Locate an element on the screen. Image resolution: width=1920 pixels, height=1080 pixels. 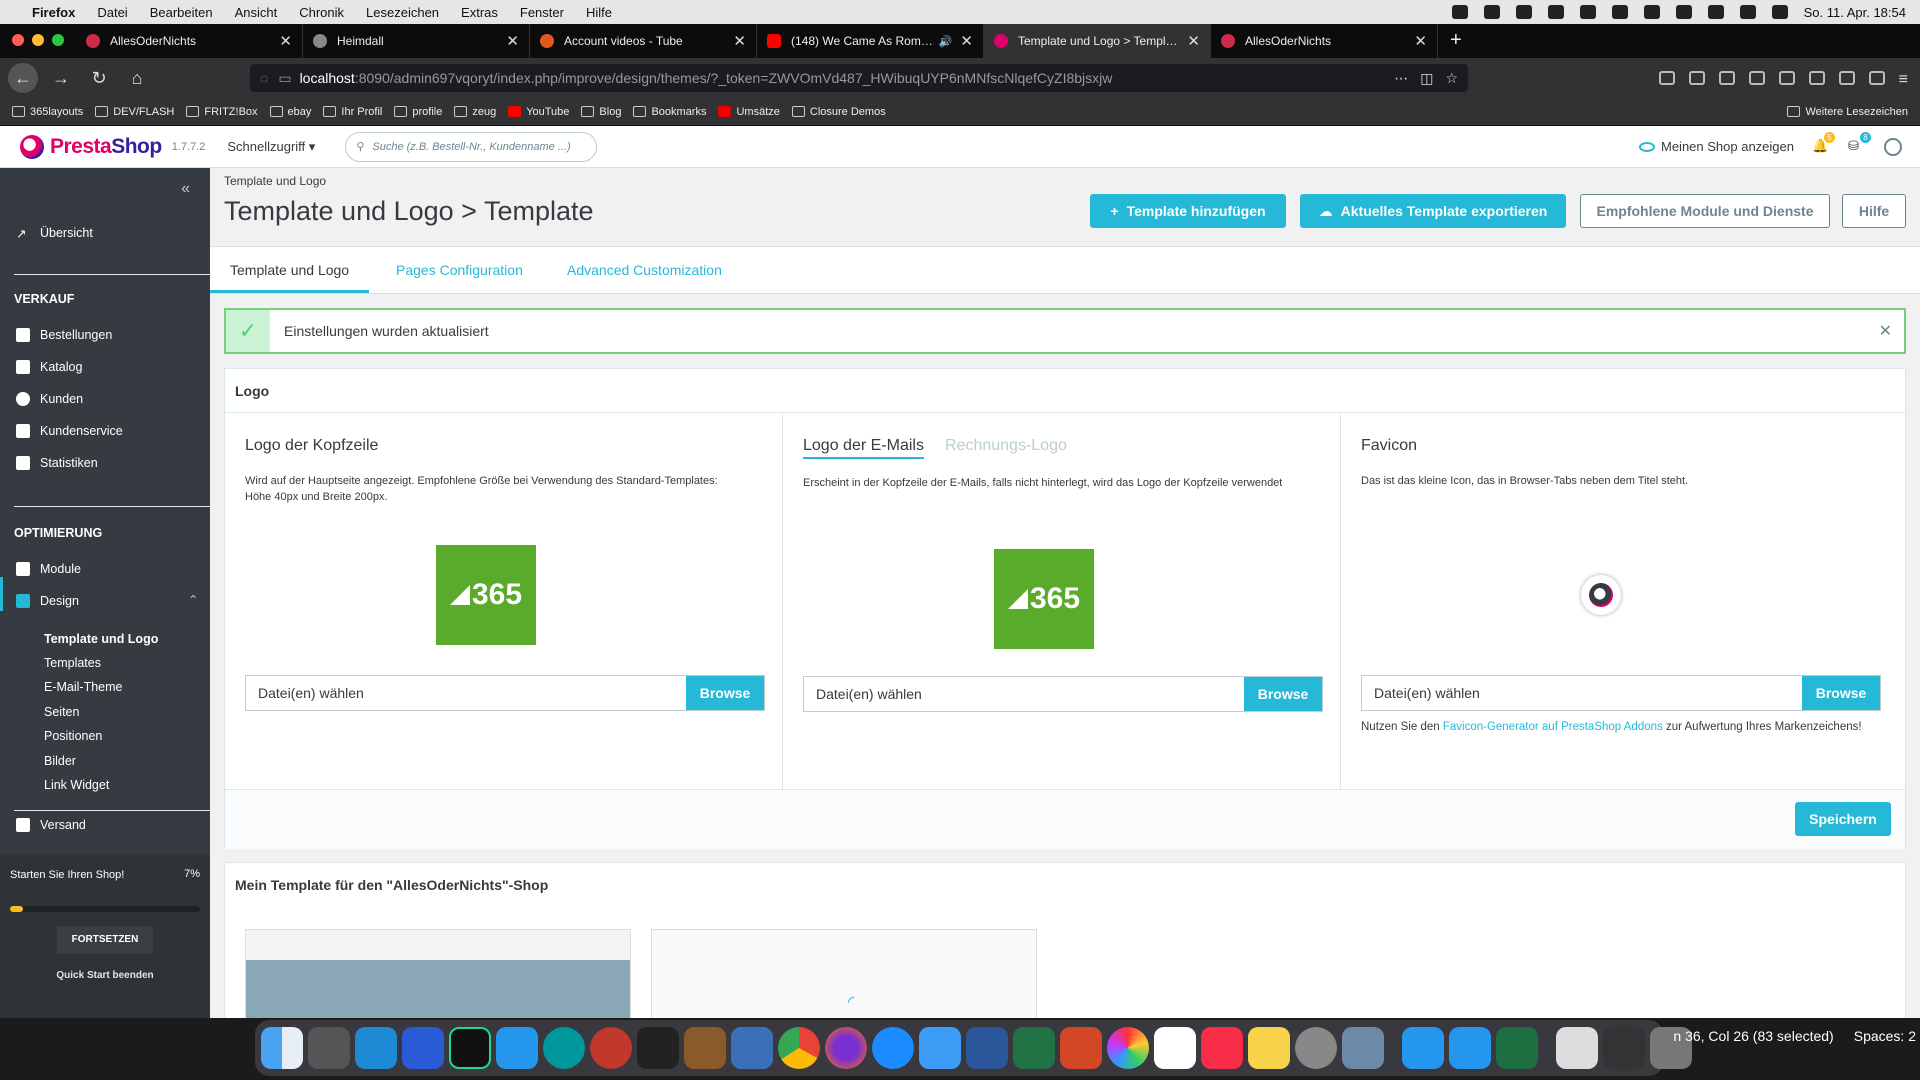
tab-pages-configuration: Pages Configuration is located at coordinates (459, 270).